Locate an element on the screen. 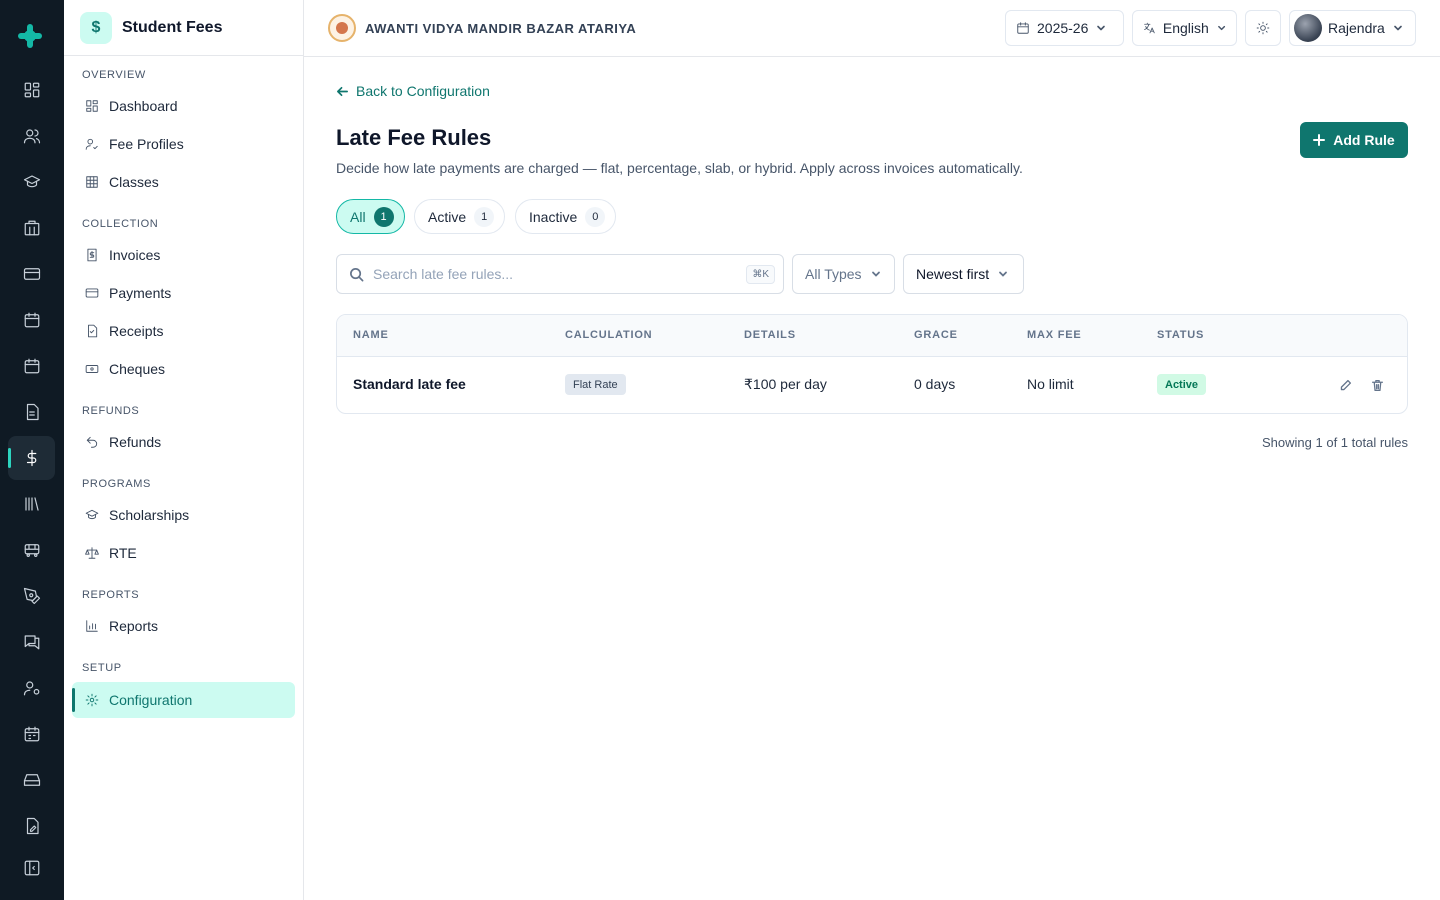  calendar-icon is located at coordinates (1023, 28).